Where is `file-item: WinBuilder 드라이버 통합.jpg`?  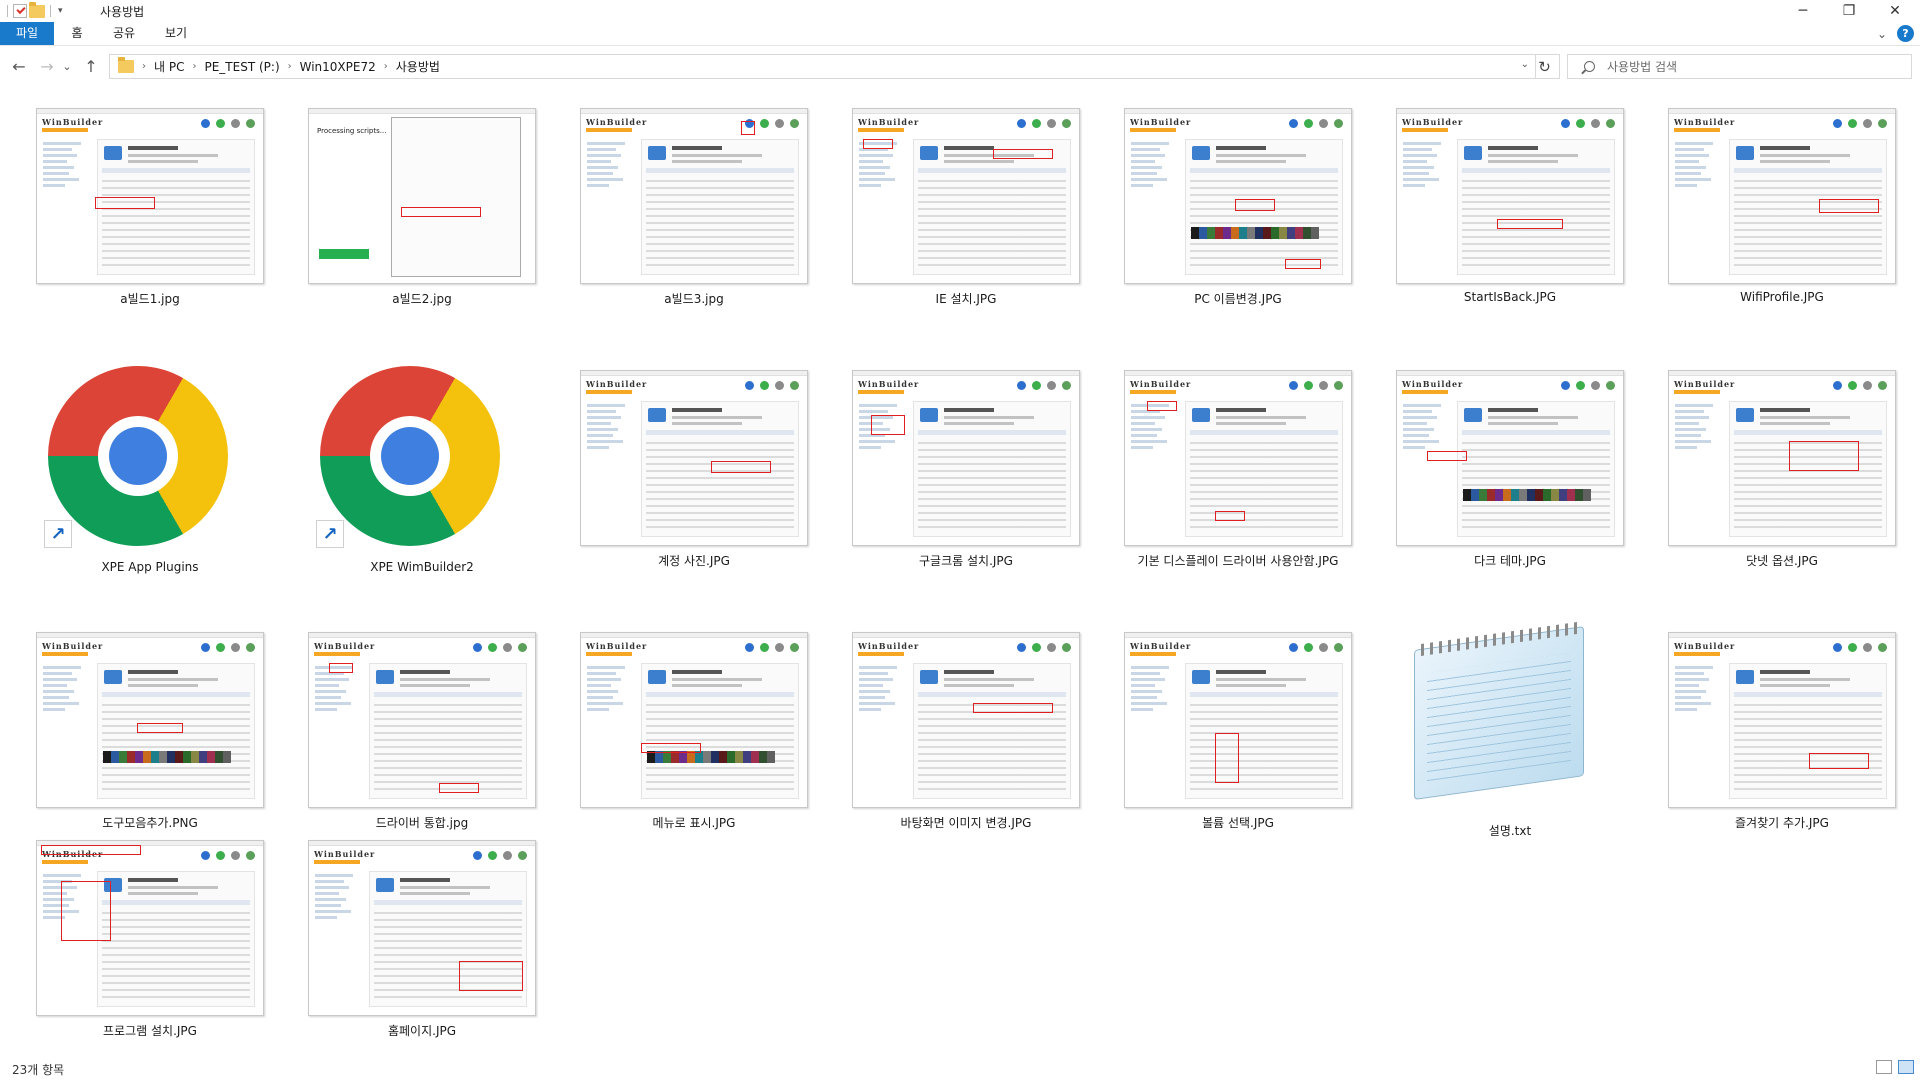
file-item: WinBuilder 드라이버 통합.jpg is located at coordinates (422, 744).